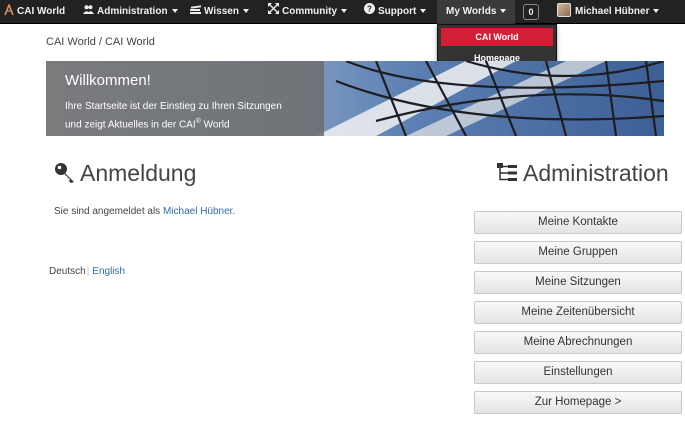 This screenshot has height=422, width=685. I want to click on brand-link: CAI World, so click(34, 12).